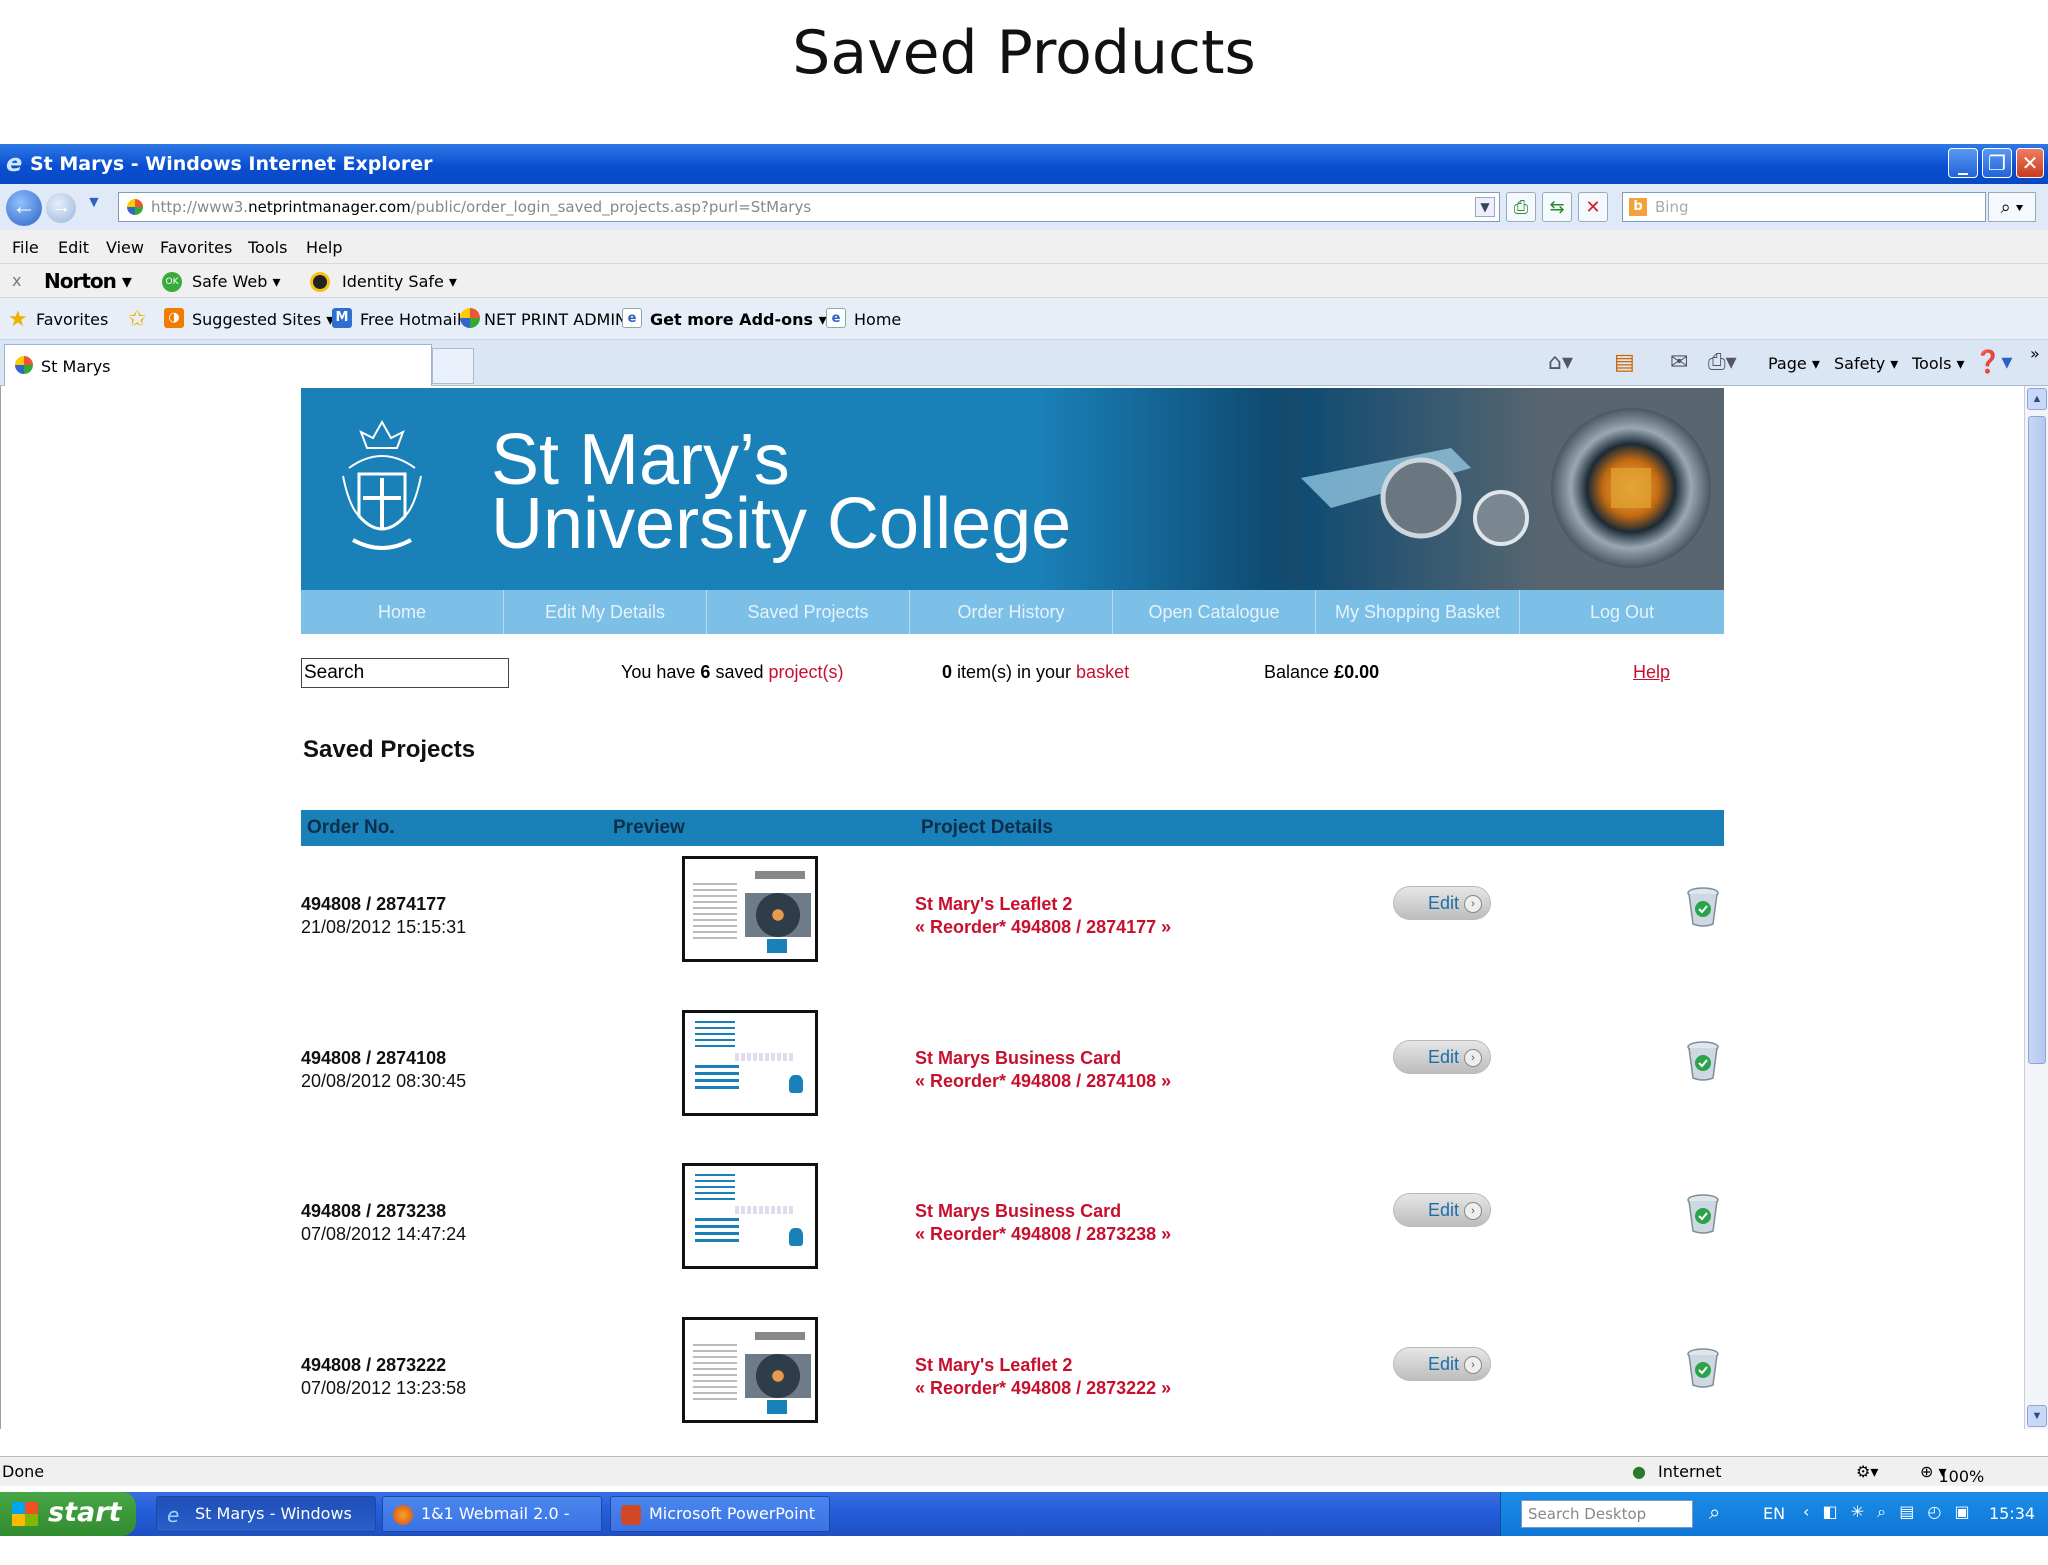  Describe the element at coordinates (1622, 612) in the screenshot. I see `nav-log-out: Log Out` at that location.